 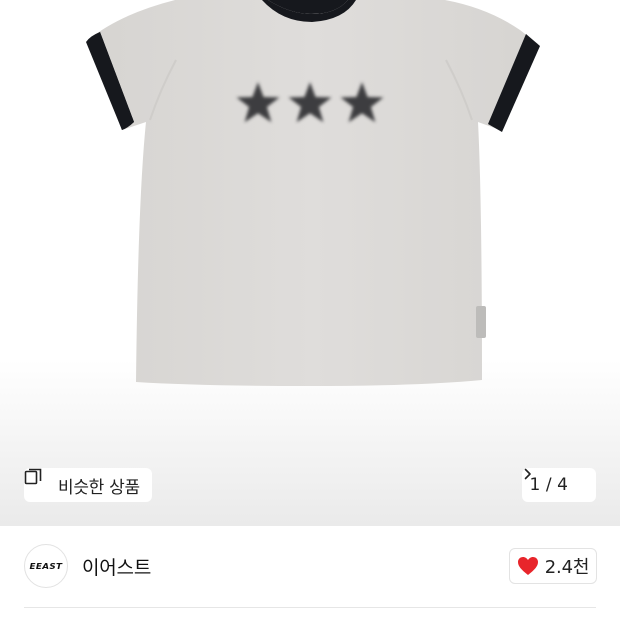 I want to click on pager-total: 4, so click(x=563, y=485).